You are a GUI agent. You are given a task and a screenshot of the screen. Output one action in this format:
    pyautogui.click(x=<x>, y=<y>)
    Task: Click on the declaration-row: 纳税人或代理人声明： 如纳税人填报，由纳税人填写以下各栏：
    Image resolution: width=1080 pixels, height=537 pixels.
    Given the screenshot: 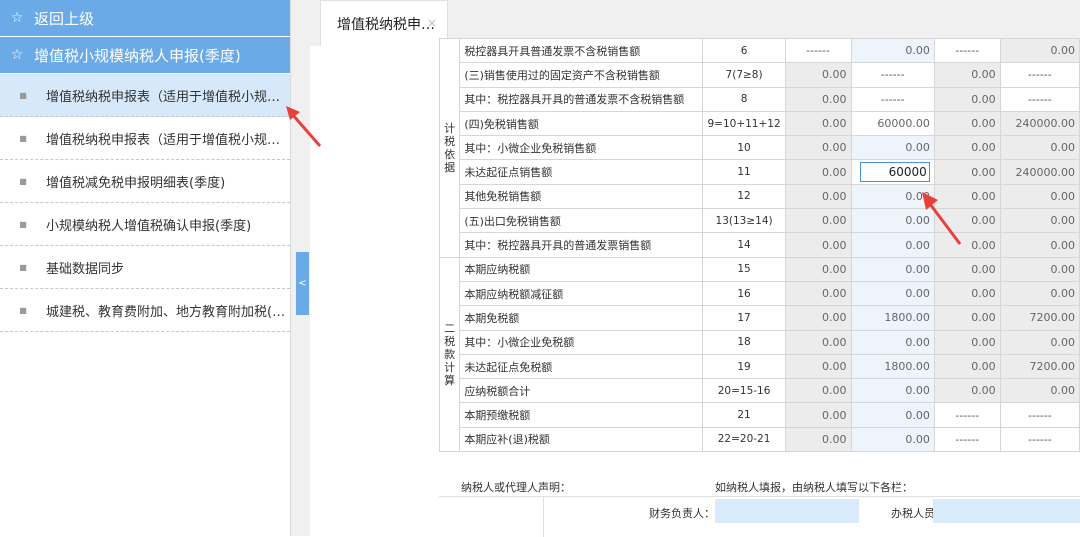 What is the action you would take?
    pyautogui.click(x=759, y=485)
    